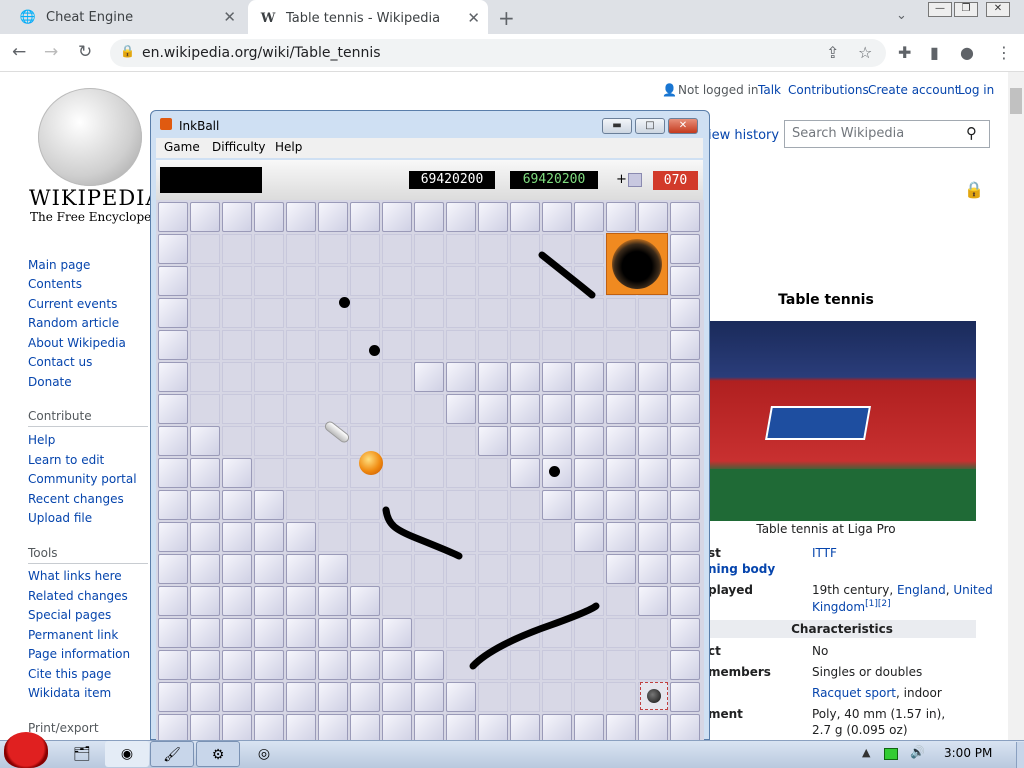 The image size is (1024, 768). Describe the element at coordinates (1016, 406) in the screenshot. I see `page-scrollbar` at that location.